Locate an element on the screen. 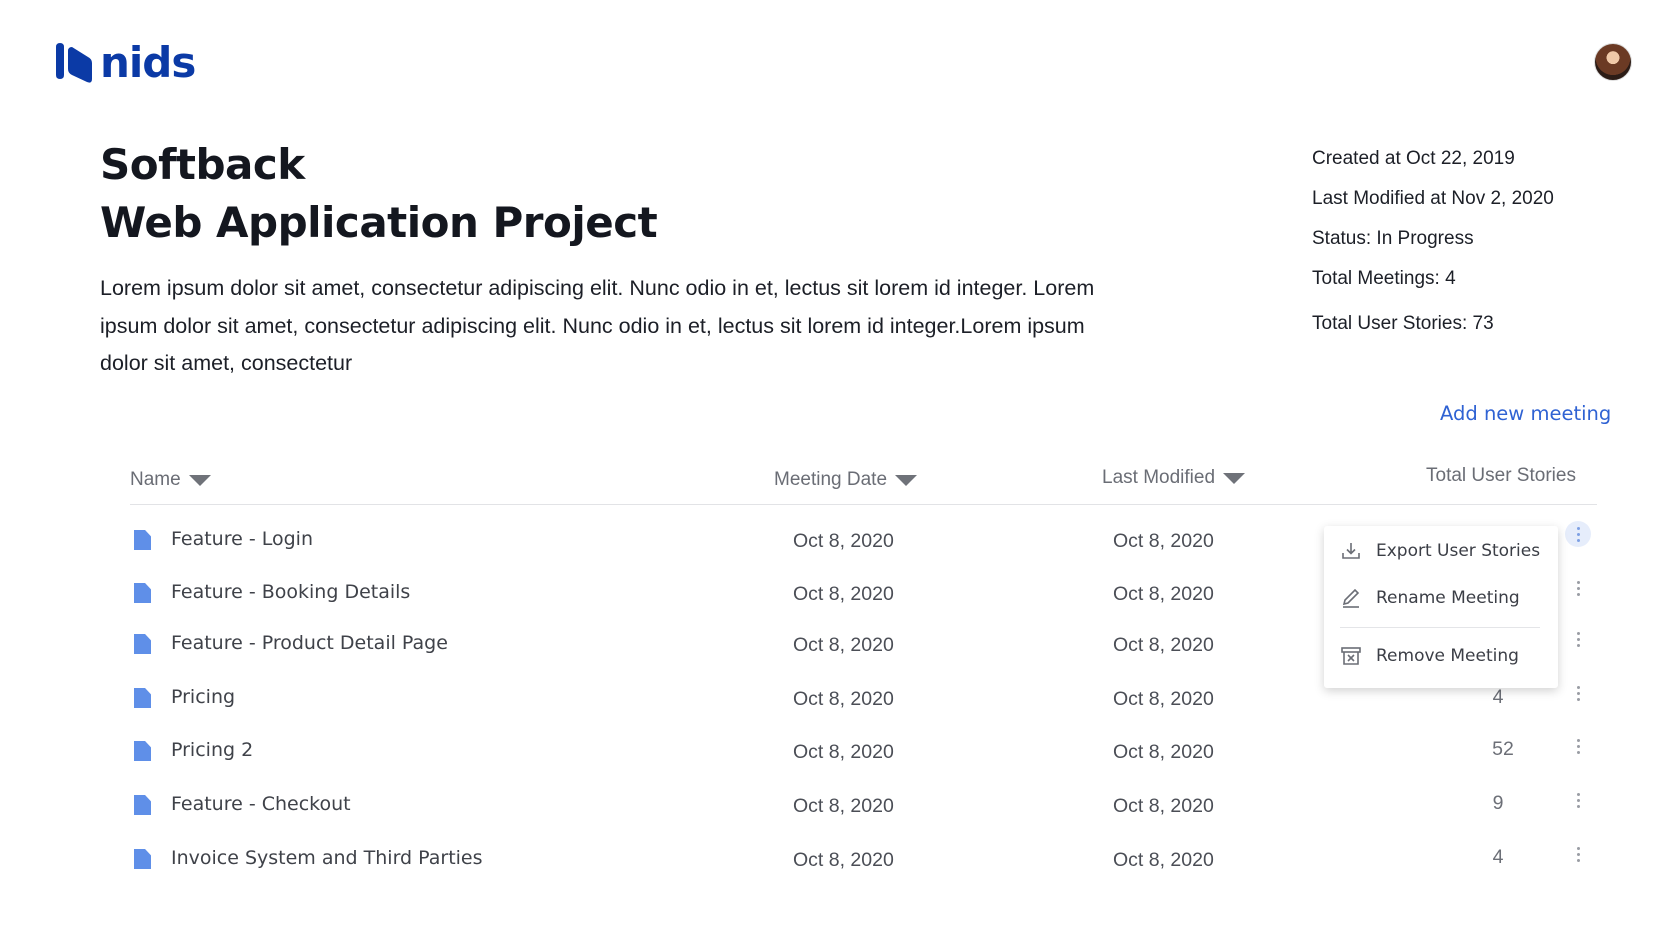  meeting-name: Invoice System and Third Parties is located at coordinates (327, 858).